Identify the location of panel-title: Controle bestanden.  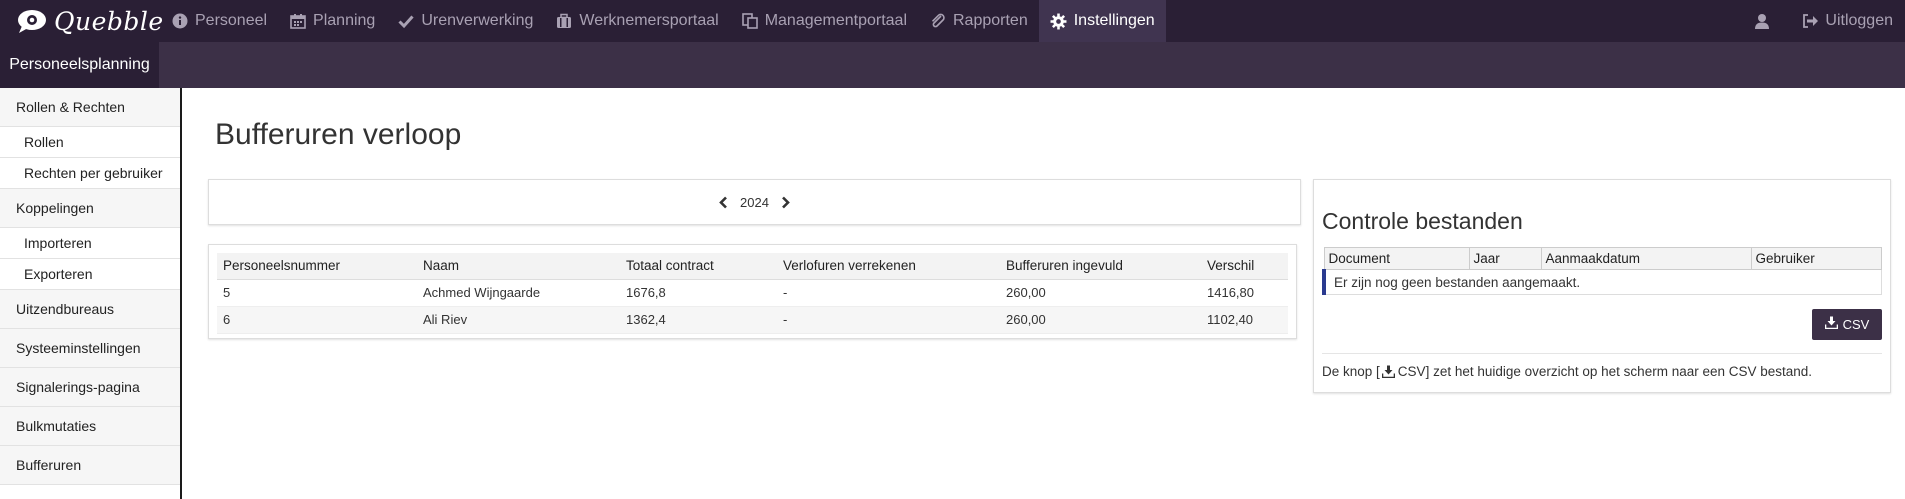
(1422, 221).